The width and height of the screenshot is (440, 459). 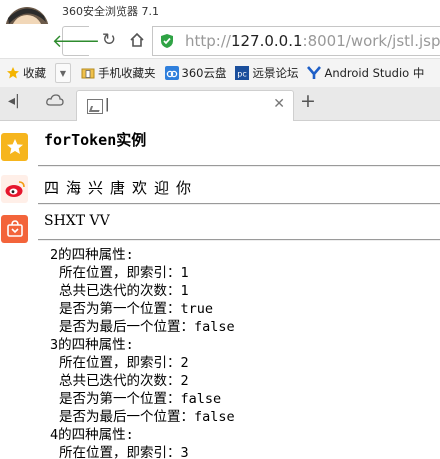 I want to click on page-title: forToken实例, so click(x=95, y=140).